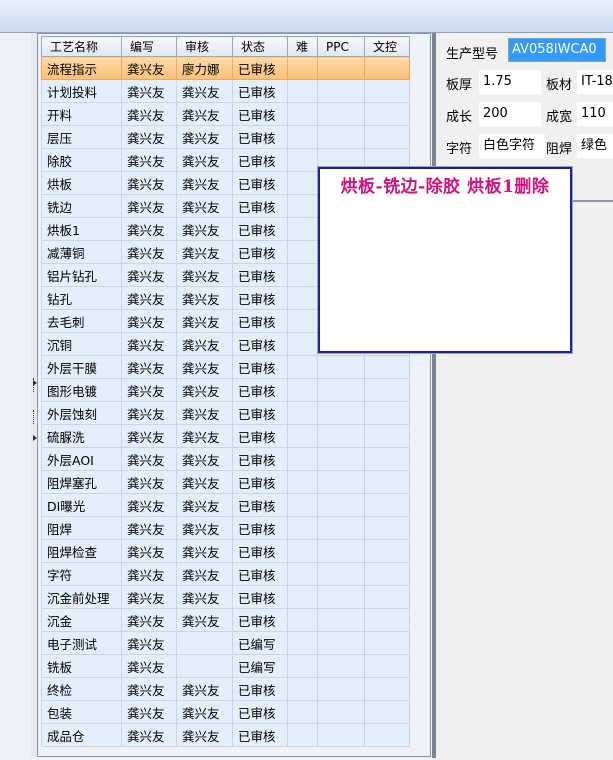 This screenshot has width=613, height=760. Describe the element at coordinates (225, 620) in the screenshot. I see `table-row: 沉金 龚兴友 龚兴友 已审核` at that location.